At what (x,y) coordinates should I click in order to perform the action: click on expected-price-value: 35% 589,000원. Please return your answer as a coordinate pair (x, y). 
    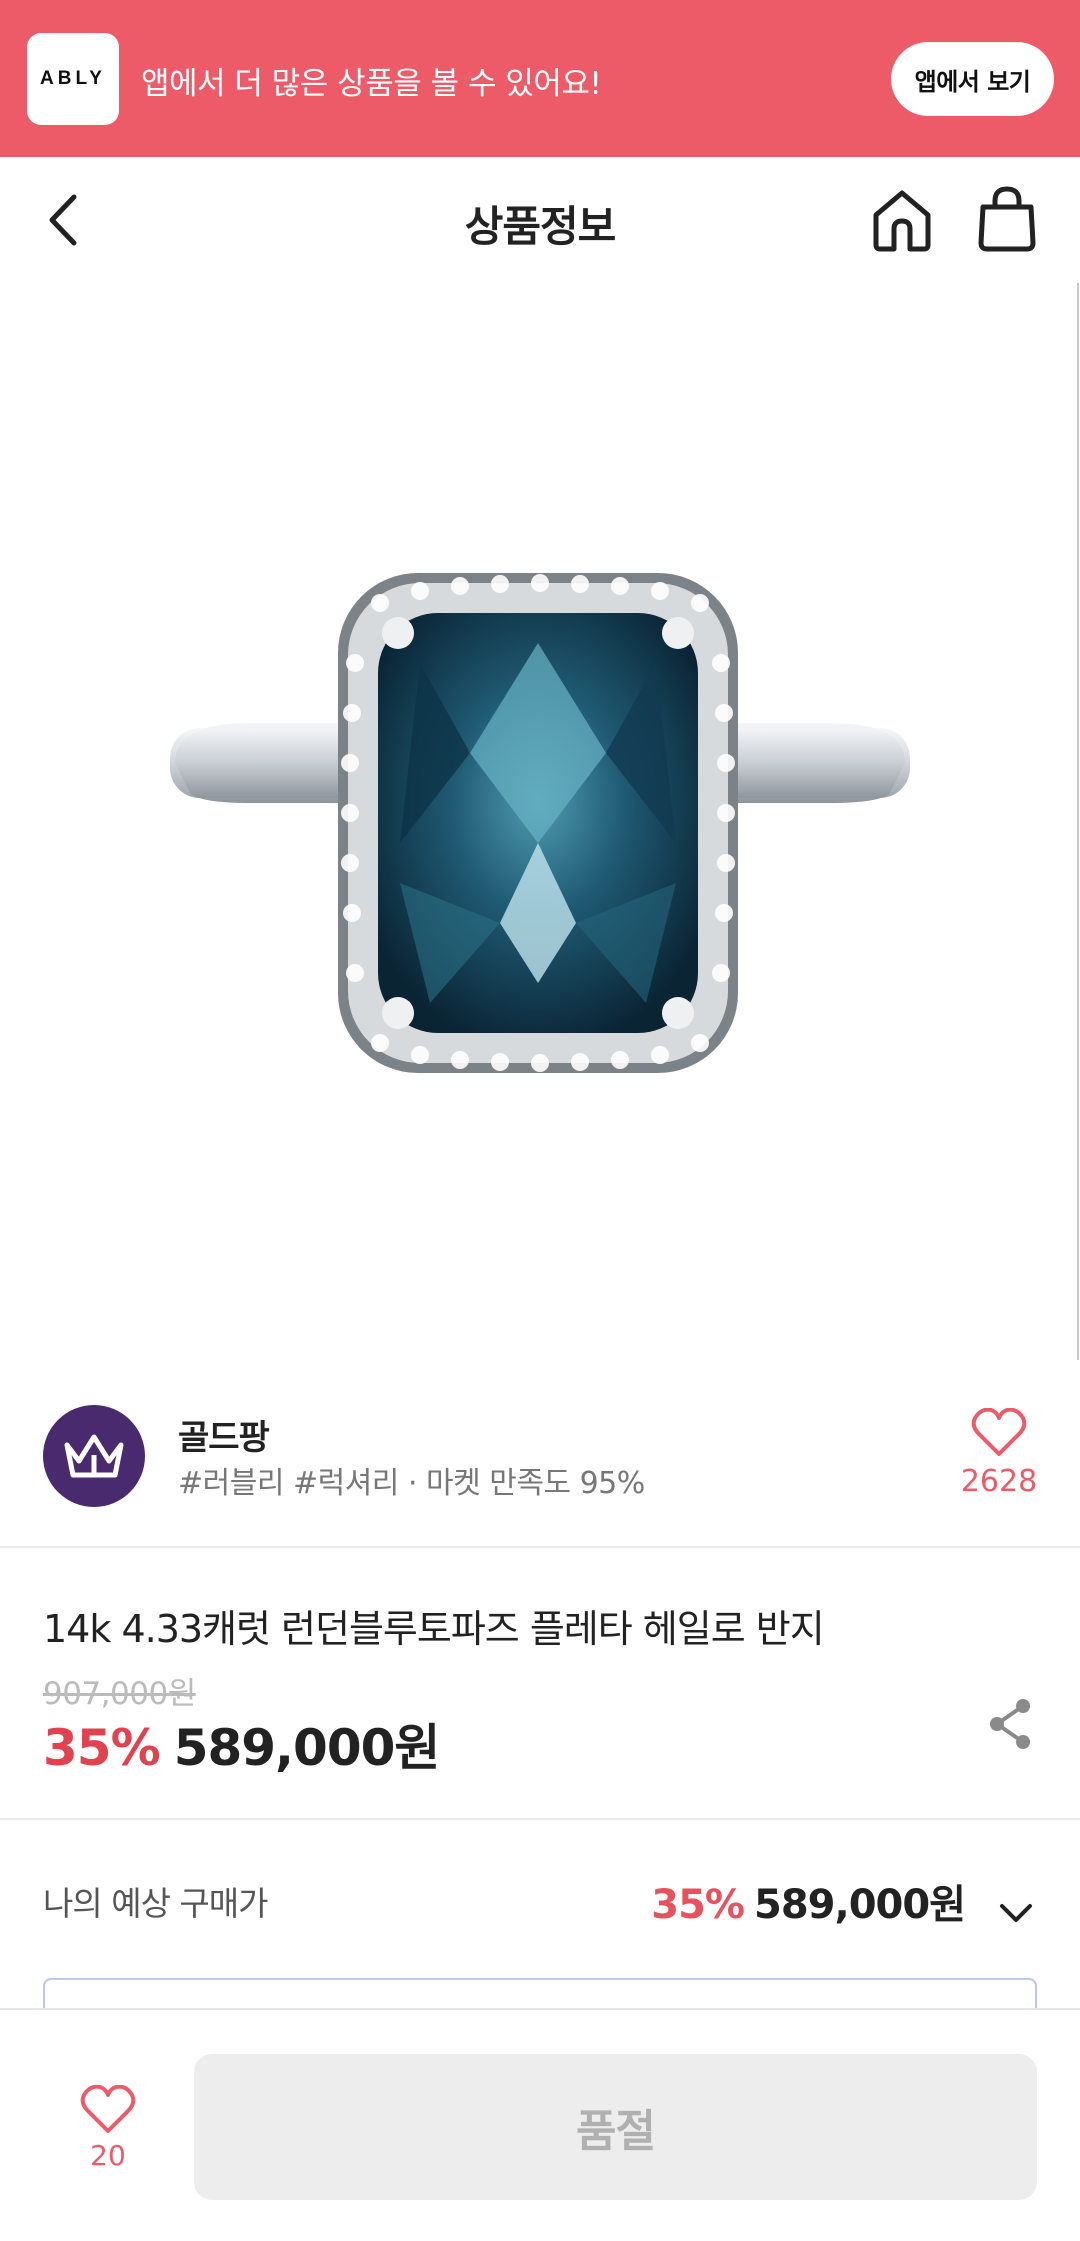
    Looking at the image, I should click on (808, 1901).